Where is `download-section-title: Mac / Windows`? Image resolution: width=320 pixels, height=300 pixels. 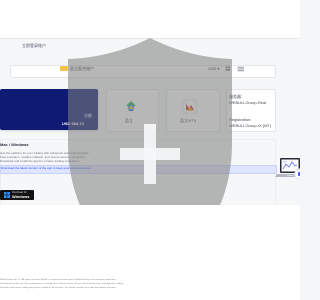
download-section-title: Mac / Windows is located at coordinates (14, 144).